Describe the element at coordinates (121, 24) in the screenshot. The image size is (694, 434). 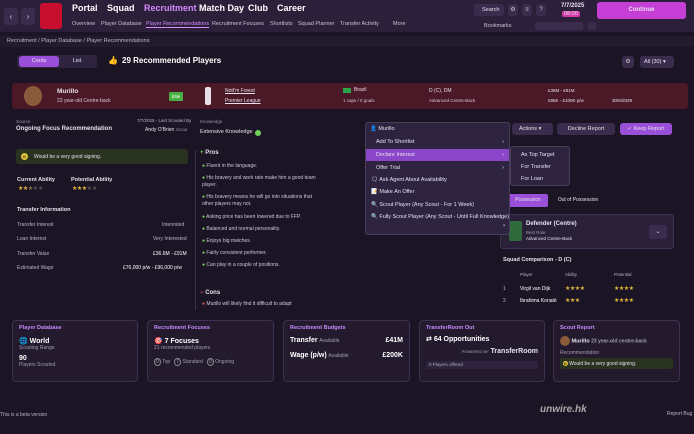
I see `subnav-player-database: Player Database` at that location.